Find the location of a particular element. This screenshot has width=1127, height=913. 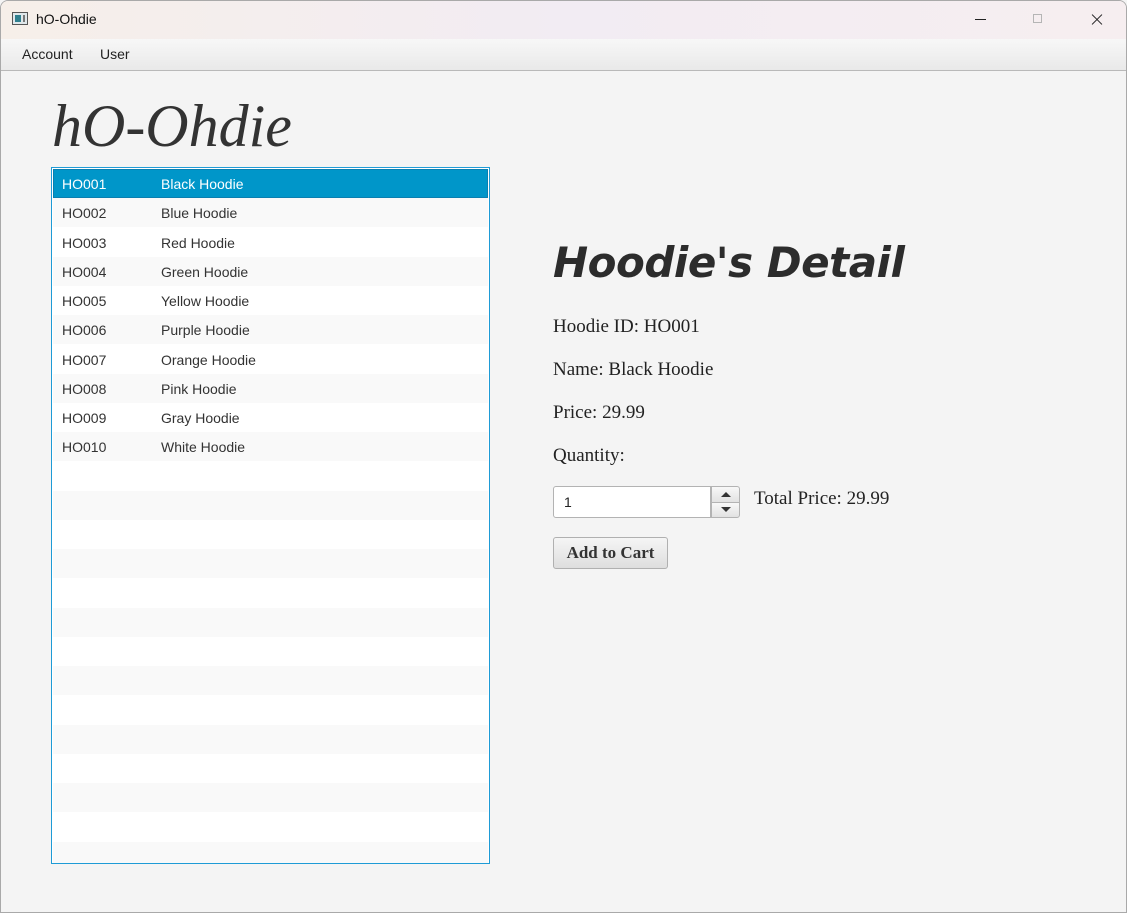

list-item: HO009 Gray Hoodie is located at coordinates (270, 417).